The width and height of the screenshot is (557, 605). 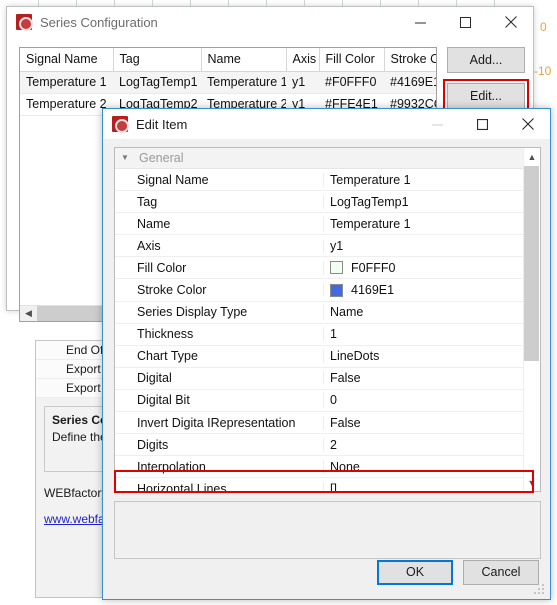 I want to click on property-label: Digits, so click(x=153, y=444).